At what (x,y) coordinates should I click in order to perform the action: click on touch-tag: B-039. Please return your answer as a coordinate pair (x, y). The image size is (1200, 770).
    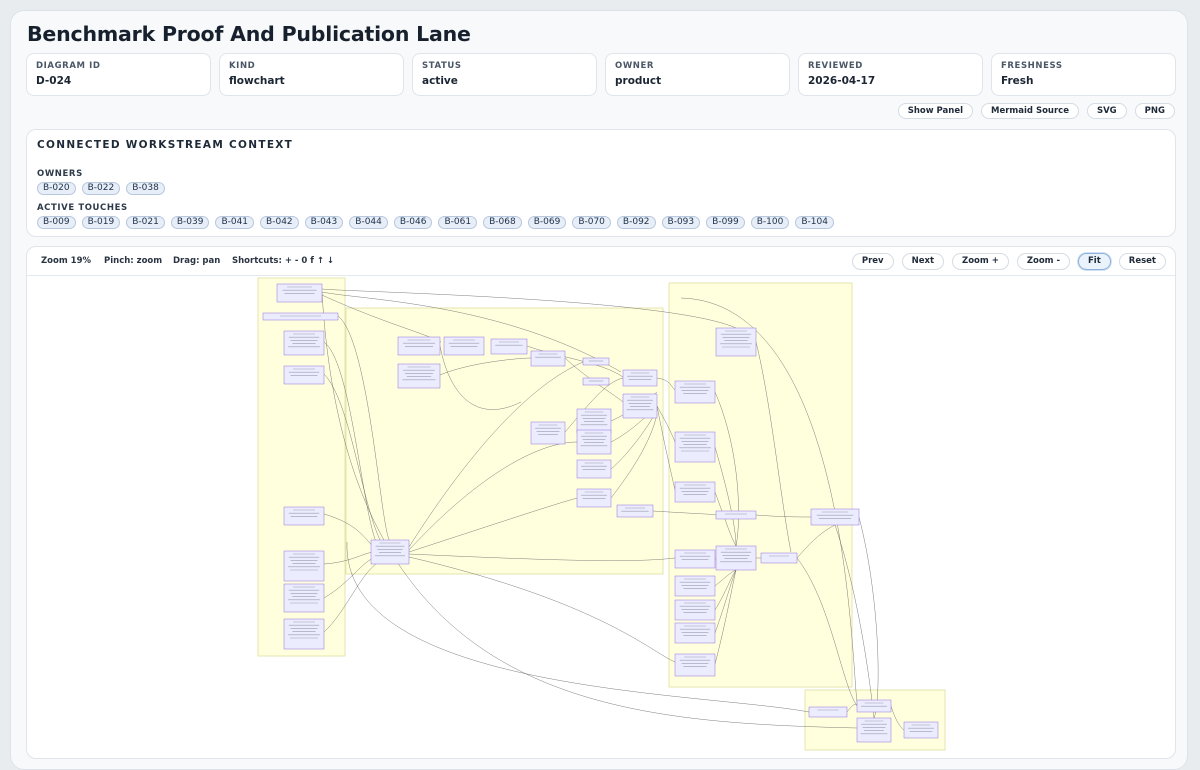
    Looking at the image, I should click on (190, 222).